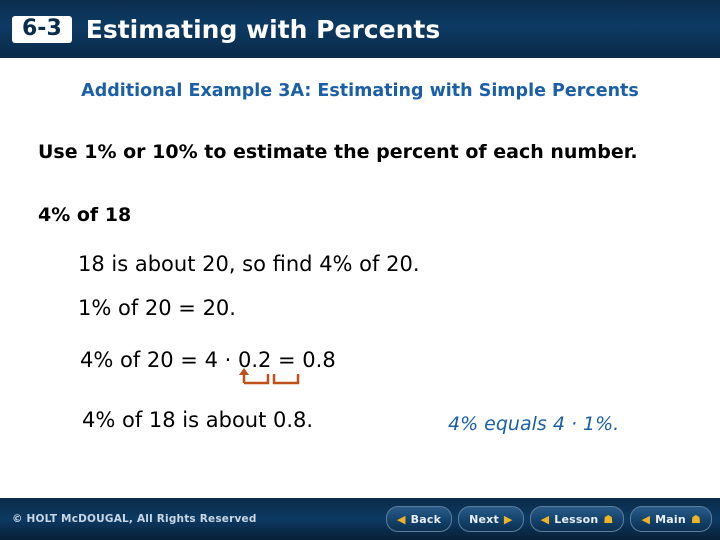 This screenshot has width=720, height=540. Describe the element at coordinates (134, 519) in the screenshot. I see `copyright-text: © HOLT McDOUGAL, All Rights Reserved` at that location.